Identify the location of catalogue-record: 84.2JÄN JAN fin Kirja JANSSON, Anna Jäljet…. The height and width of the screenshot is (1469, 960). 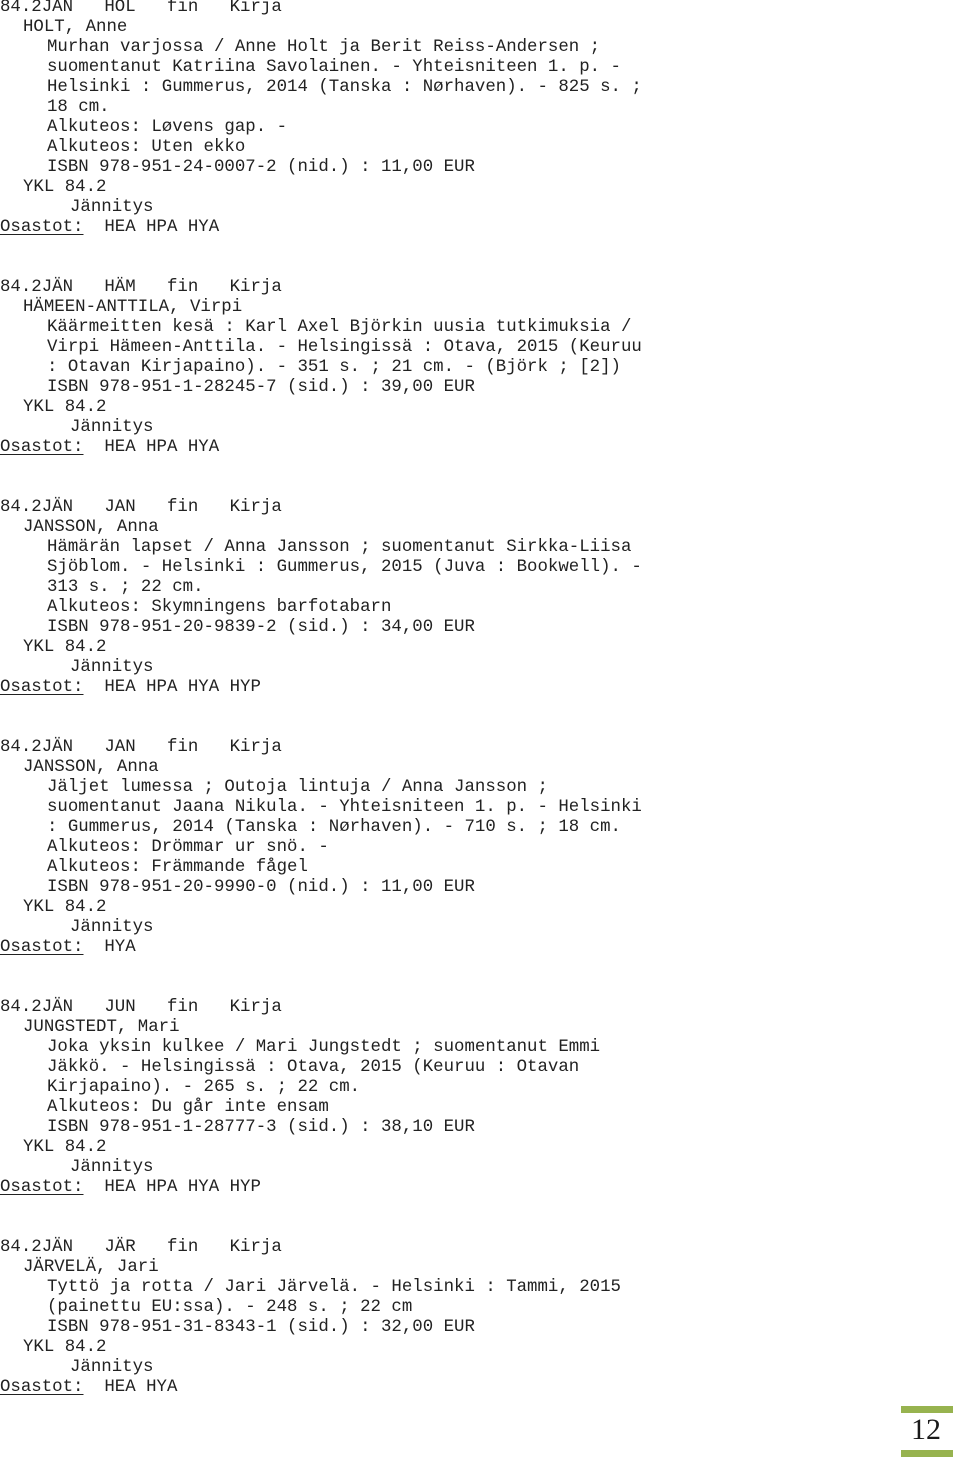
(480, 848).